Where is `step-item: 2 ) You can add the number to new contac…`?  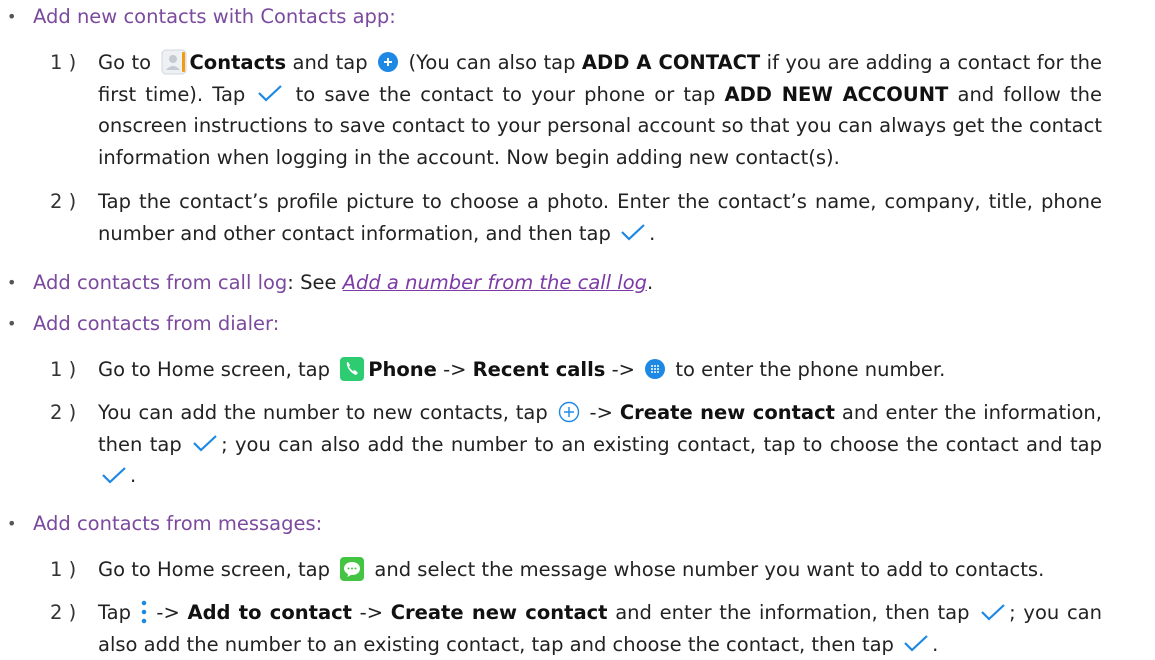
step-item: 2 ) You can add the number to new contac… is located at coordinates (576, 444).